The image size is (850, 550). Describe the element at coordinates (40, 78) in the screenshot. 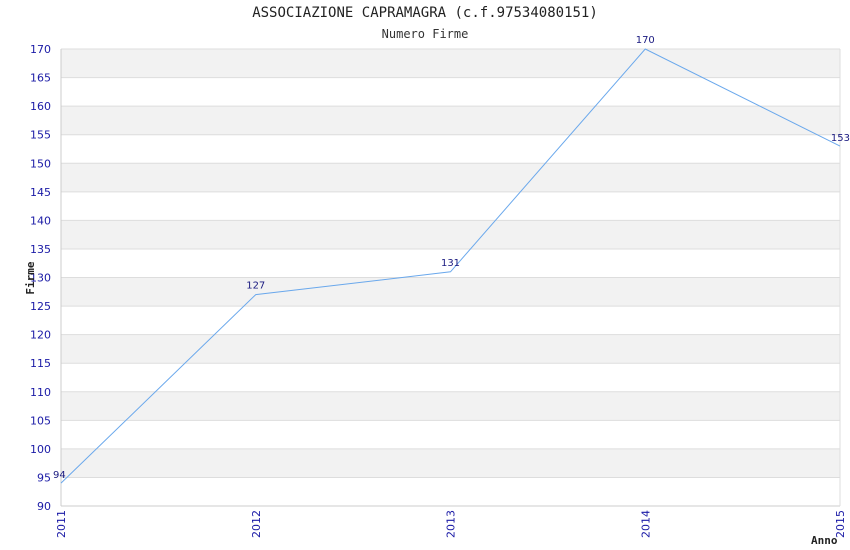

I see `y-tick-label: 165` at that location.